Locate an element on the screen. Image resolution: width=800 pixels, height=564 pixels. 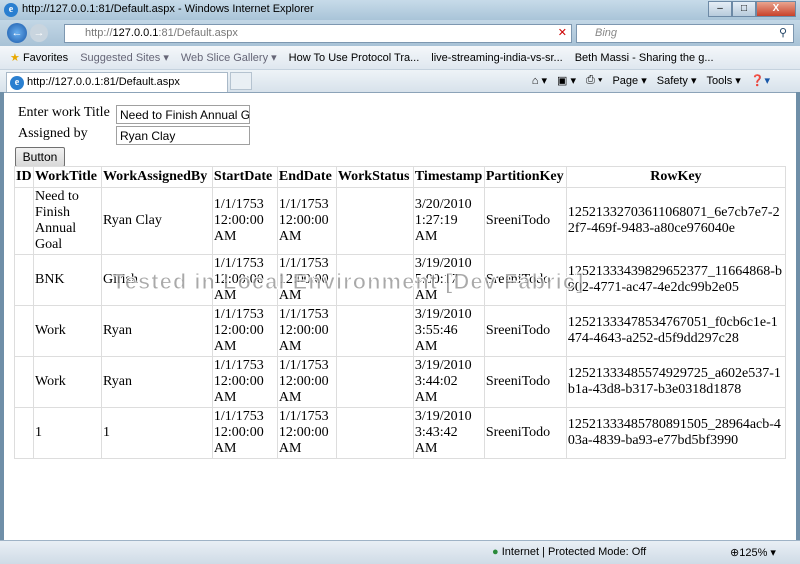
favorite-link: Web Slice Gallery ▾ is located at coordinates (229, 57).